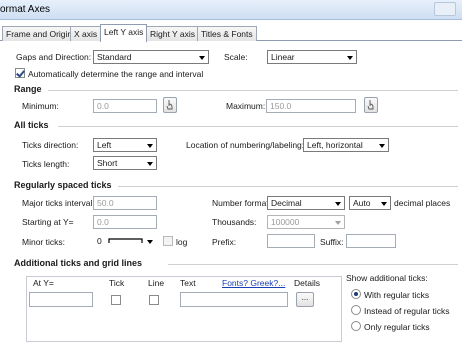  Describe the element at coordinates (154, 300) in the screenshot. I see `line-checkbox` at that location.